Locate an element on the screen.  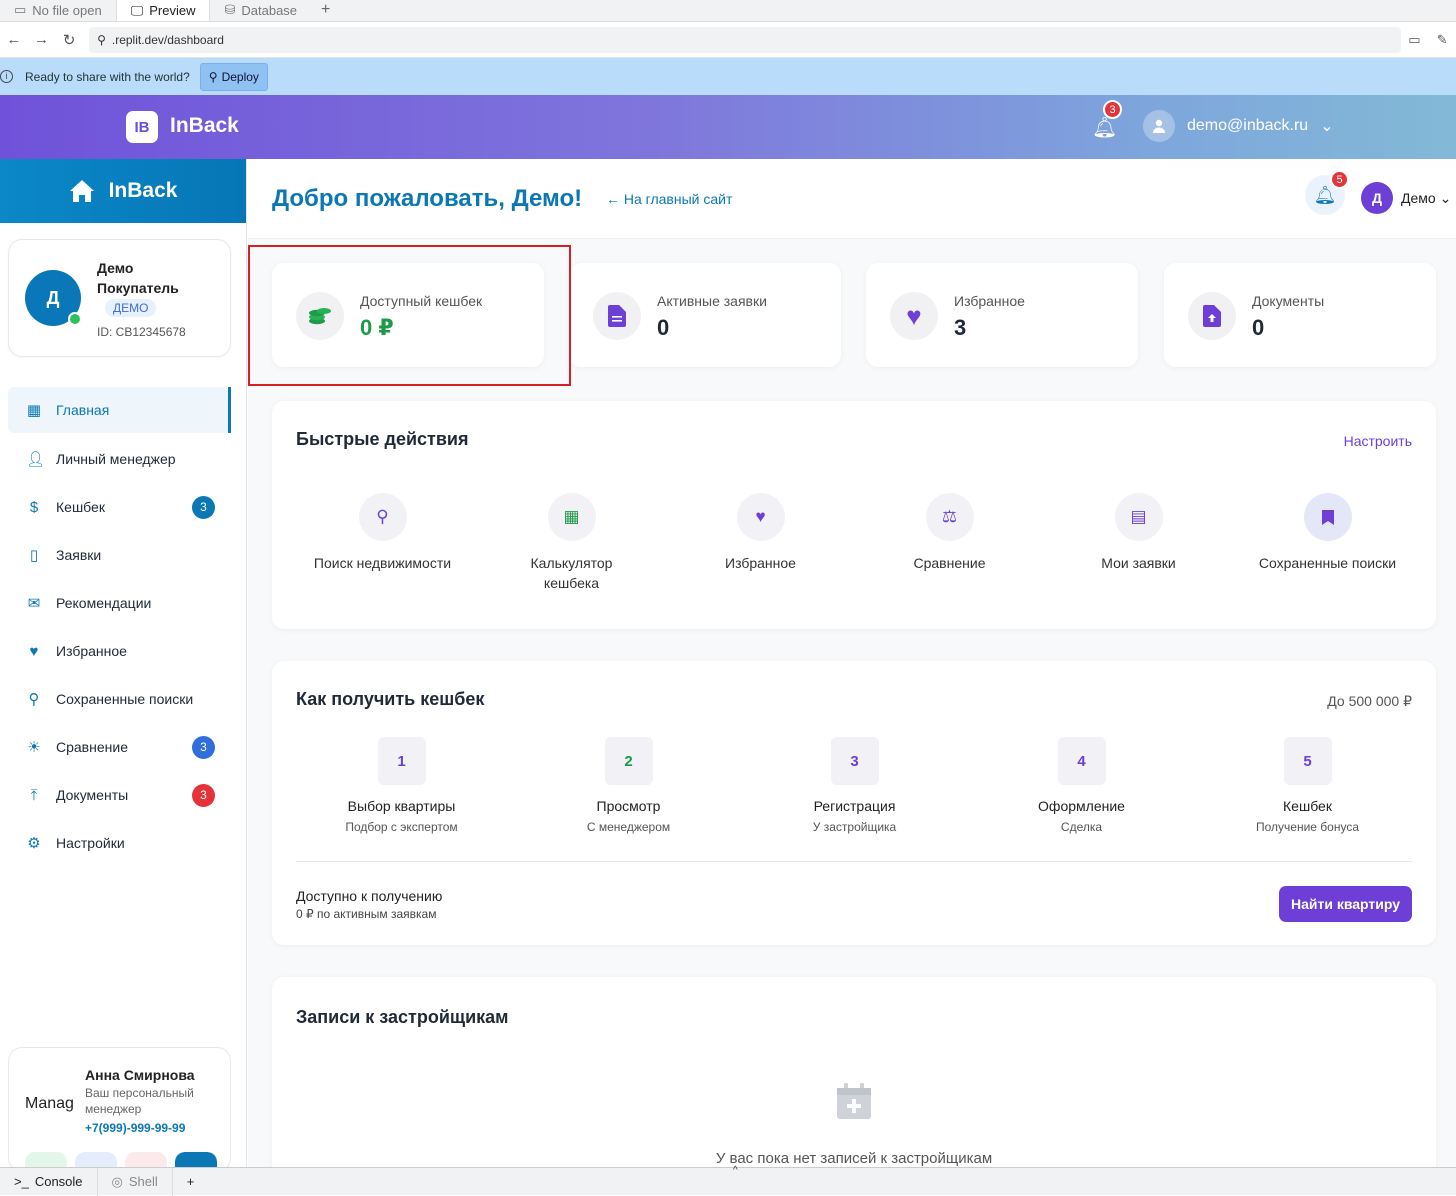
tab-label: Console is located at coordinates (58, 1181).